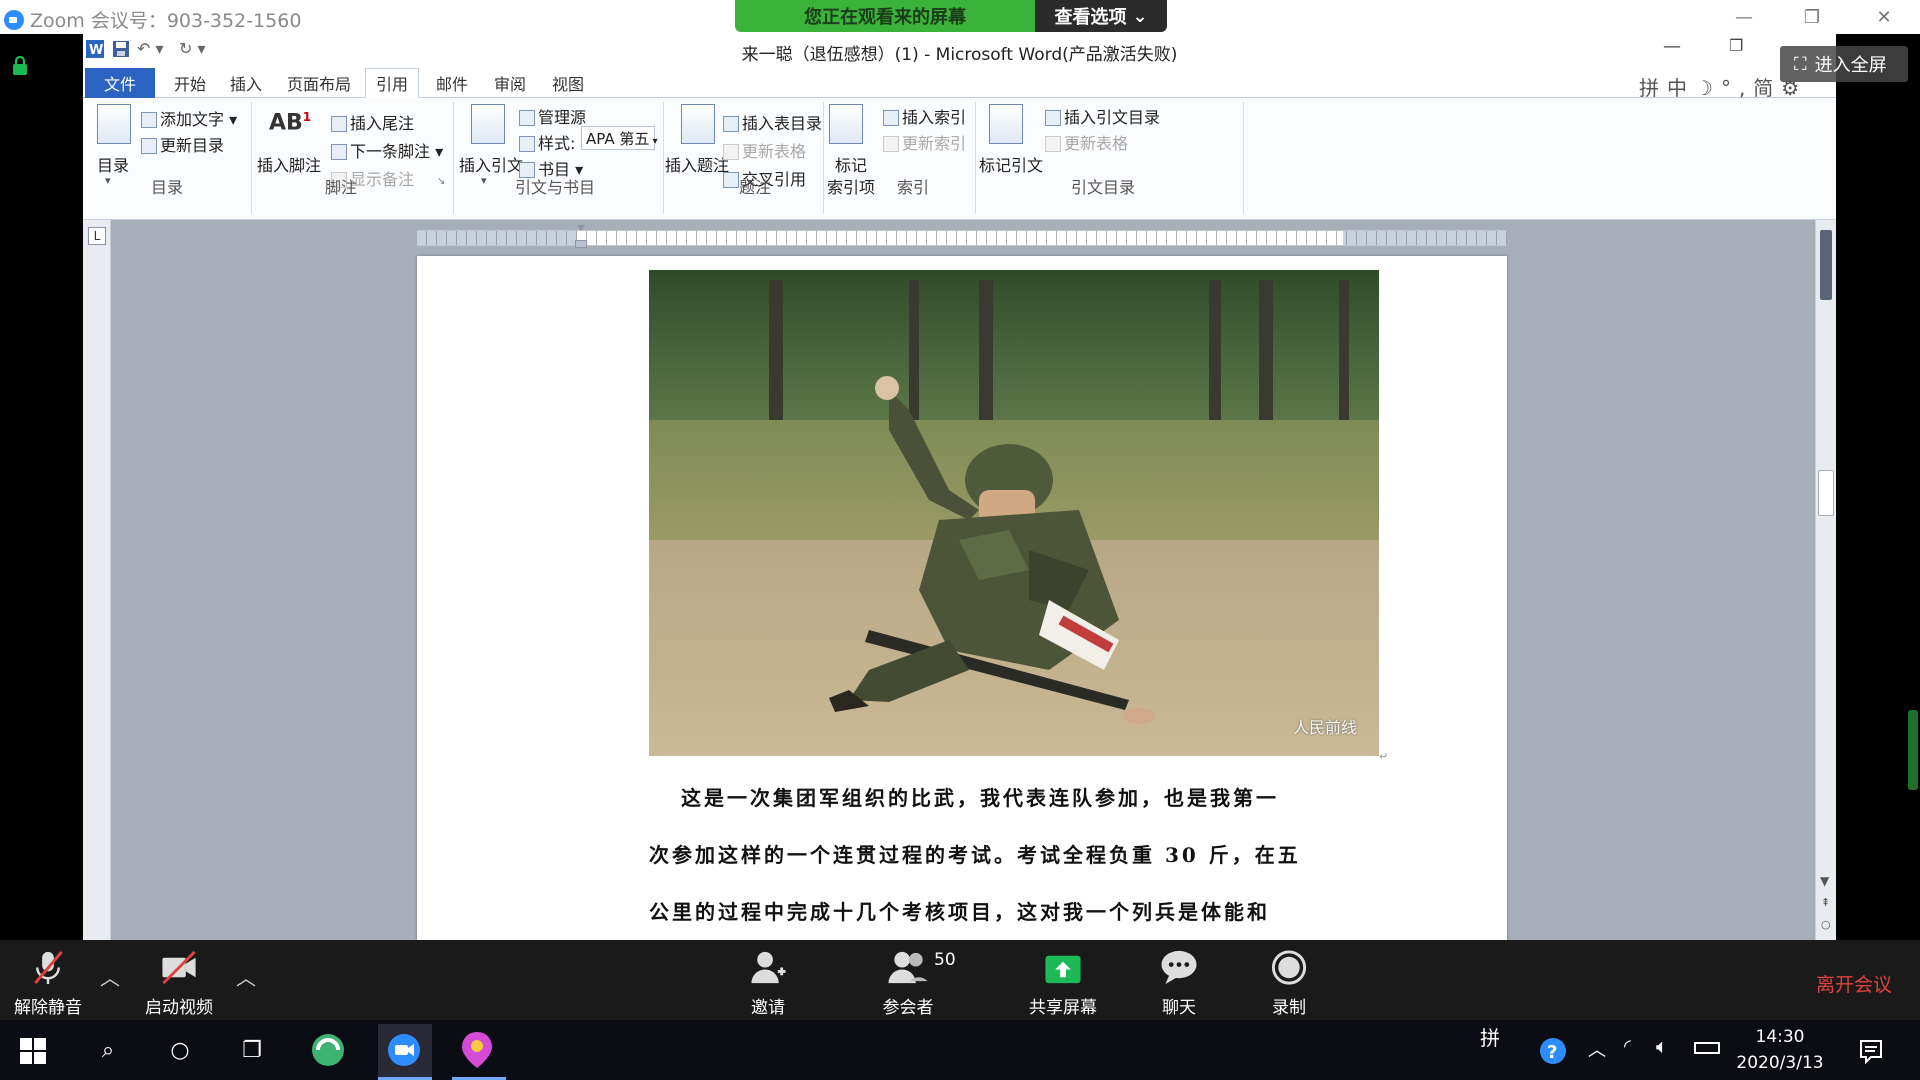  I want to click on tab-stop-selector: L, so click(97, 236).